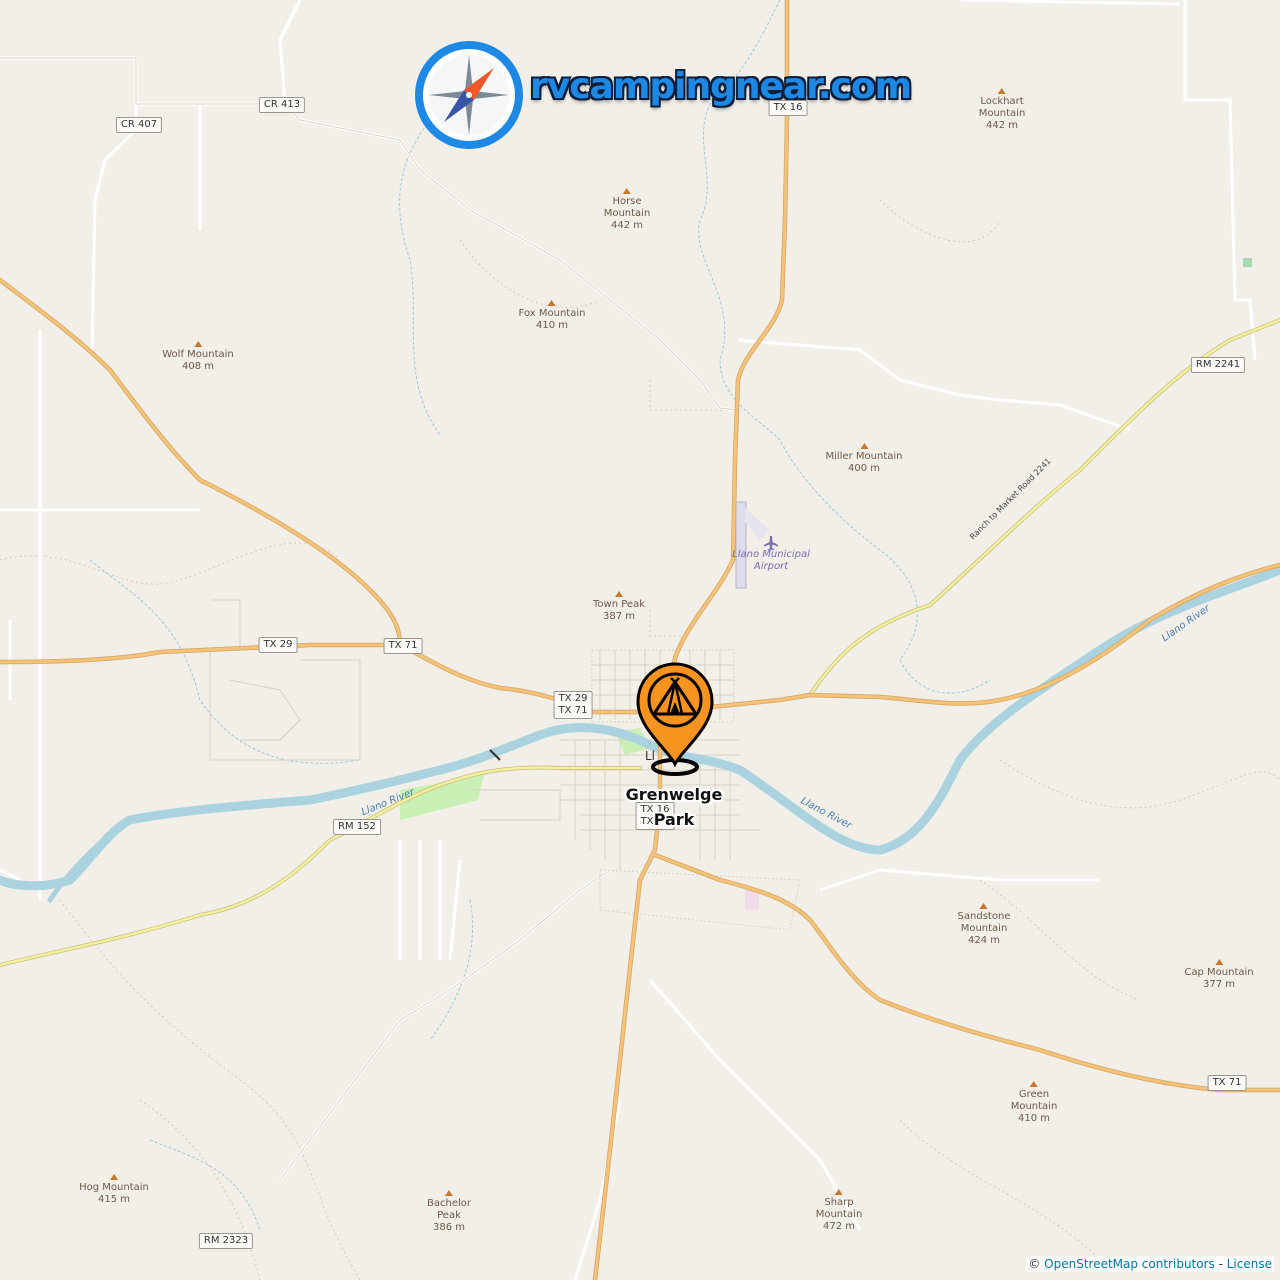 The height and width of the screenshot is (1280, 1280). I want to click on peak-miller-mountain: Miller Mountain 400 m, so click(864, 459).